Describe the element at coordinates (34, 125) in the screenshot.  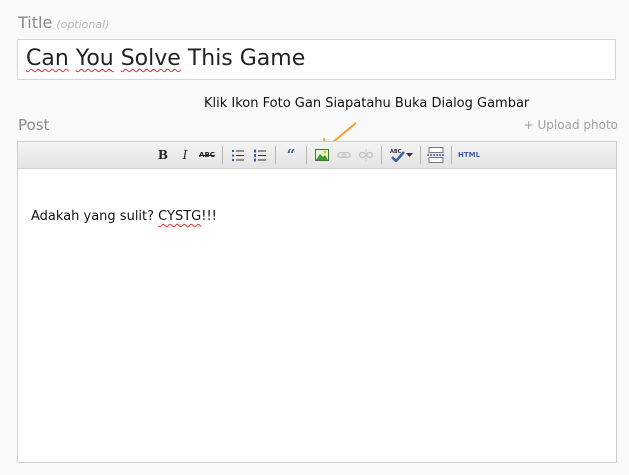
I see `post-label: Post` at that location.